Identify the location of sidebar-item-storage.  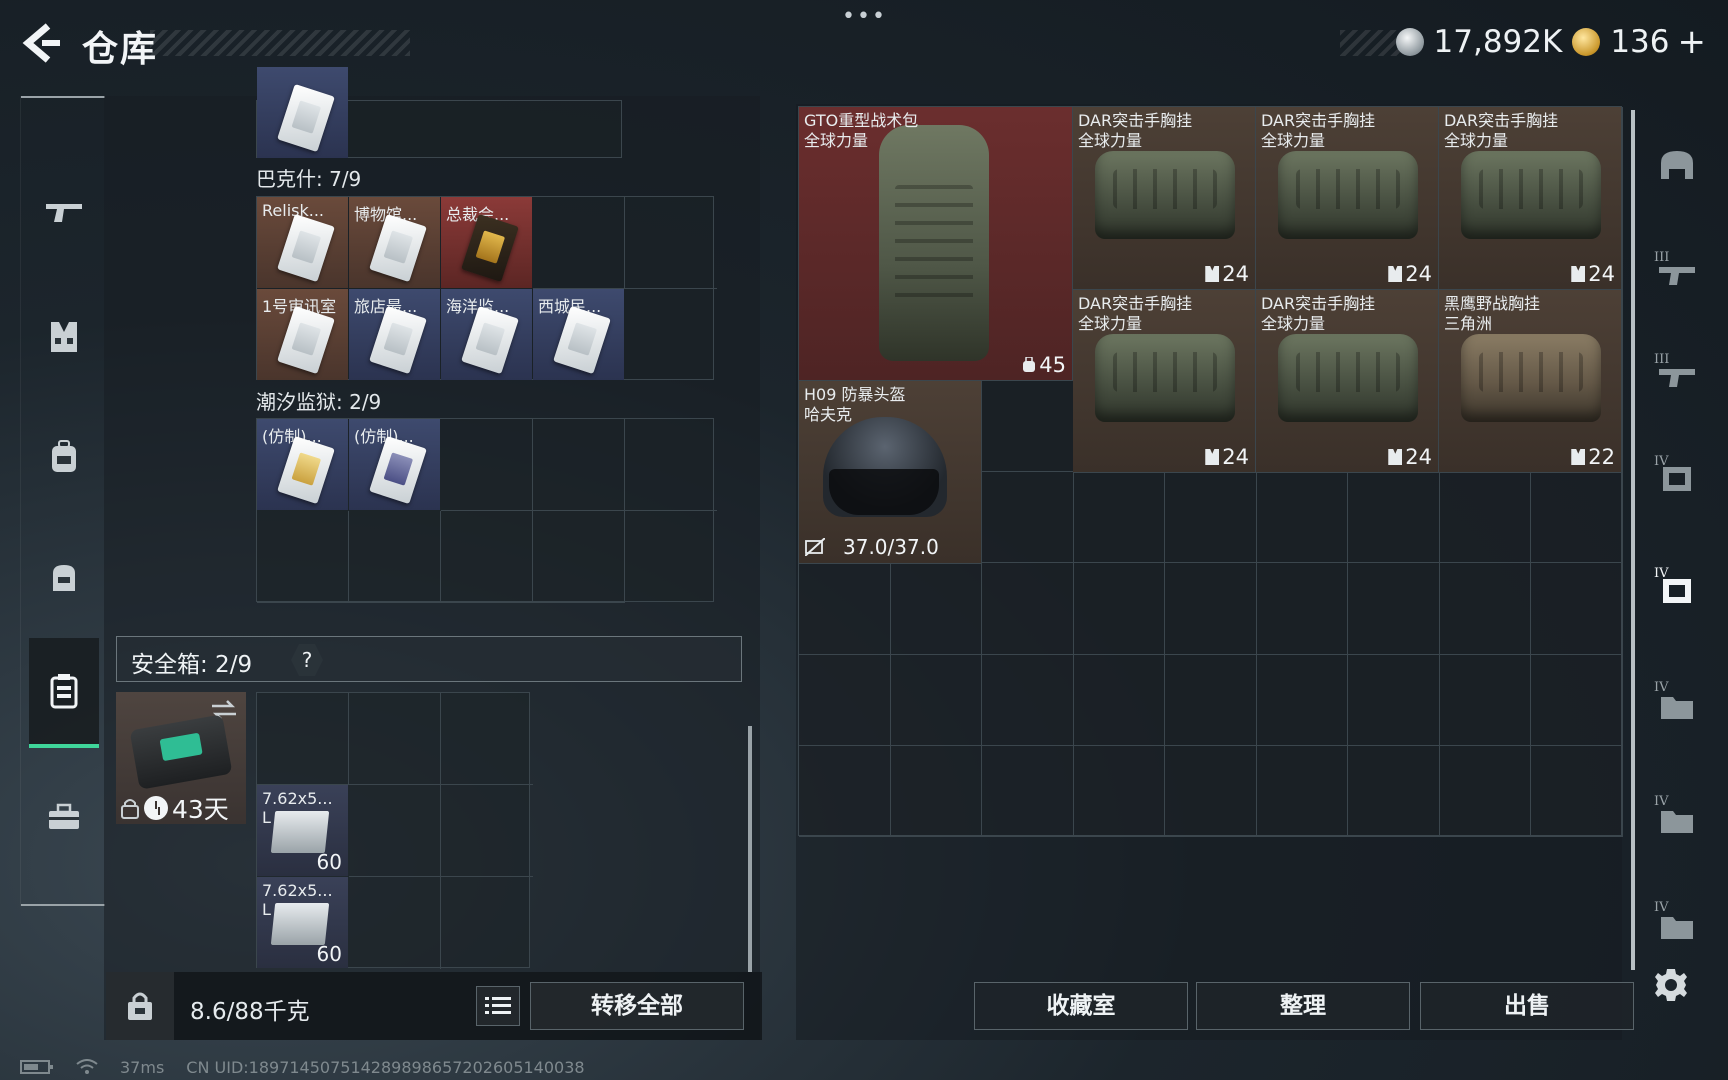
(64, 693).